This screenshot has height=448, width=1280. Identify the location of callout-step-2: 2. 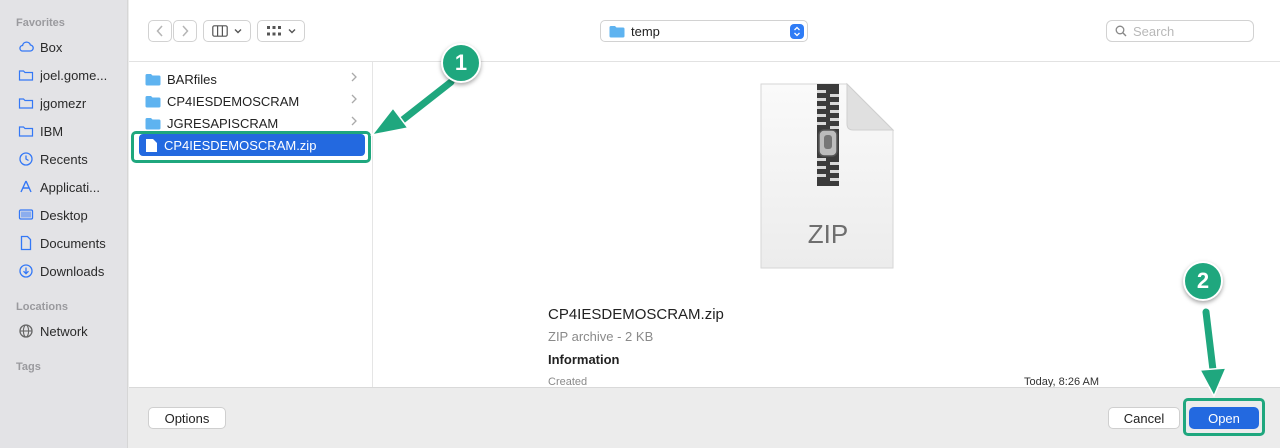
(1203, 281).